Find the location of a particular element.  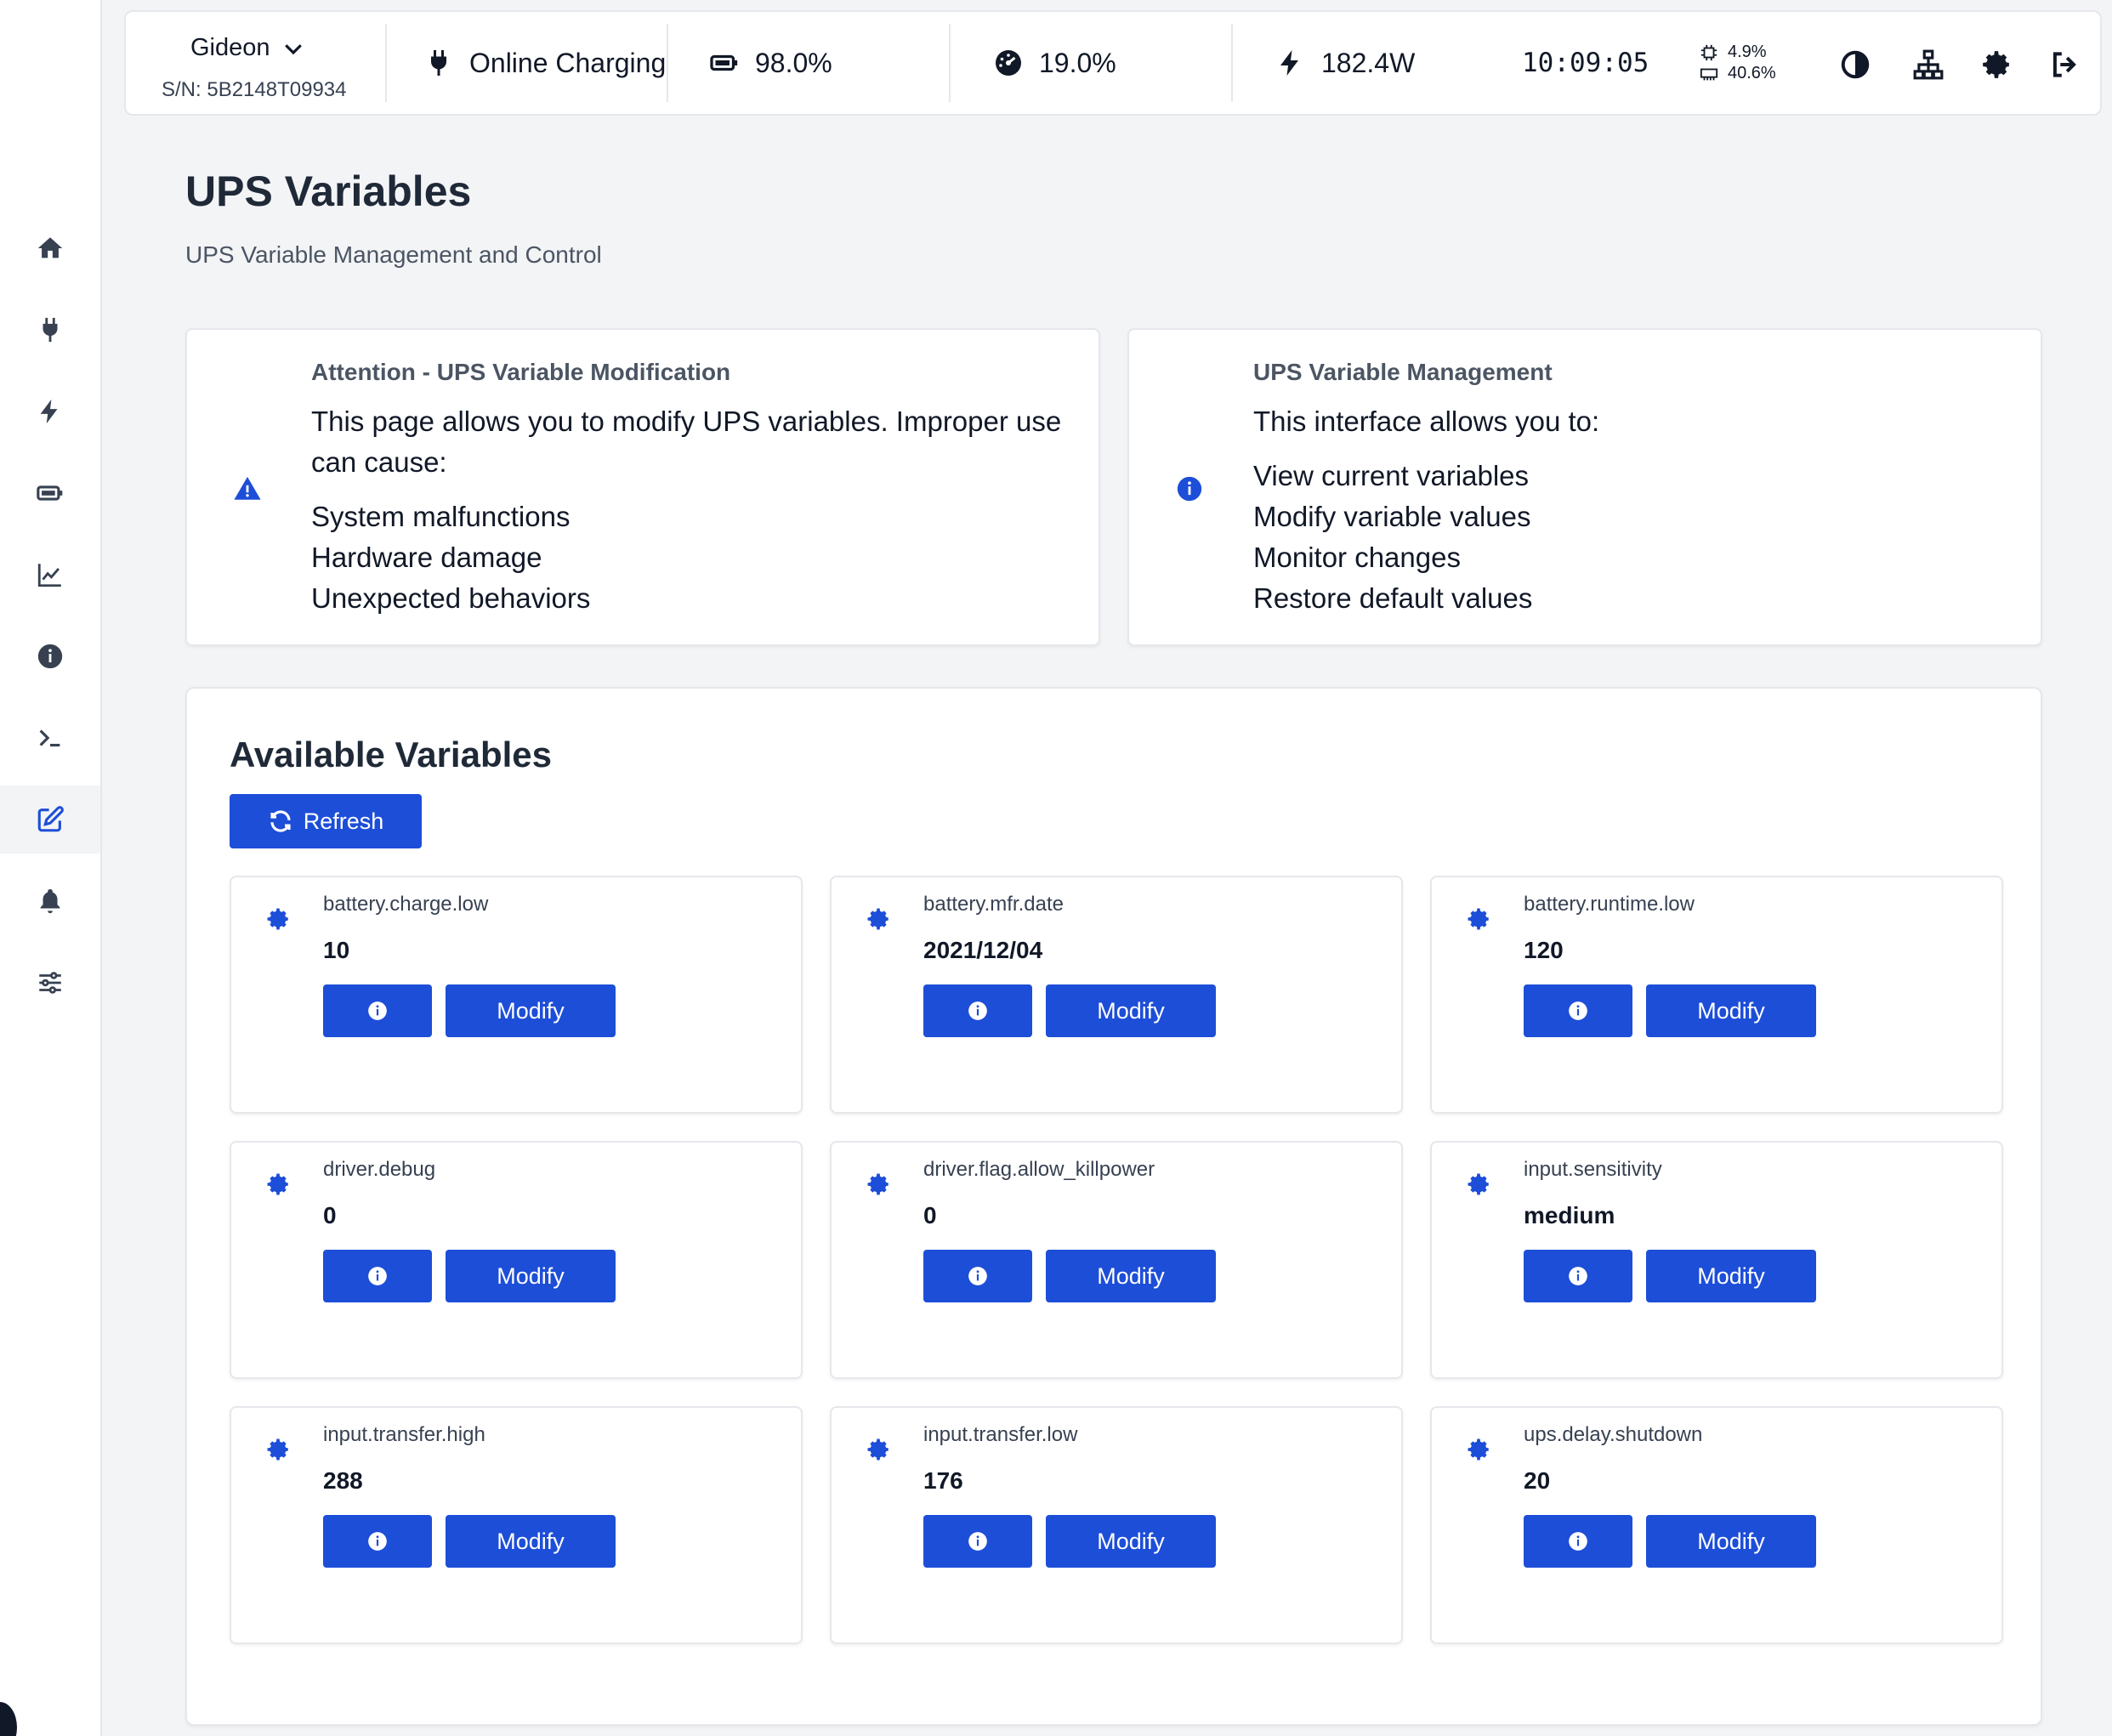

sidebar-item-settings is located at coordinates (50, 983).